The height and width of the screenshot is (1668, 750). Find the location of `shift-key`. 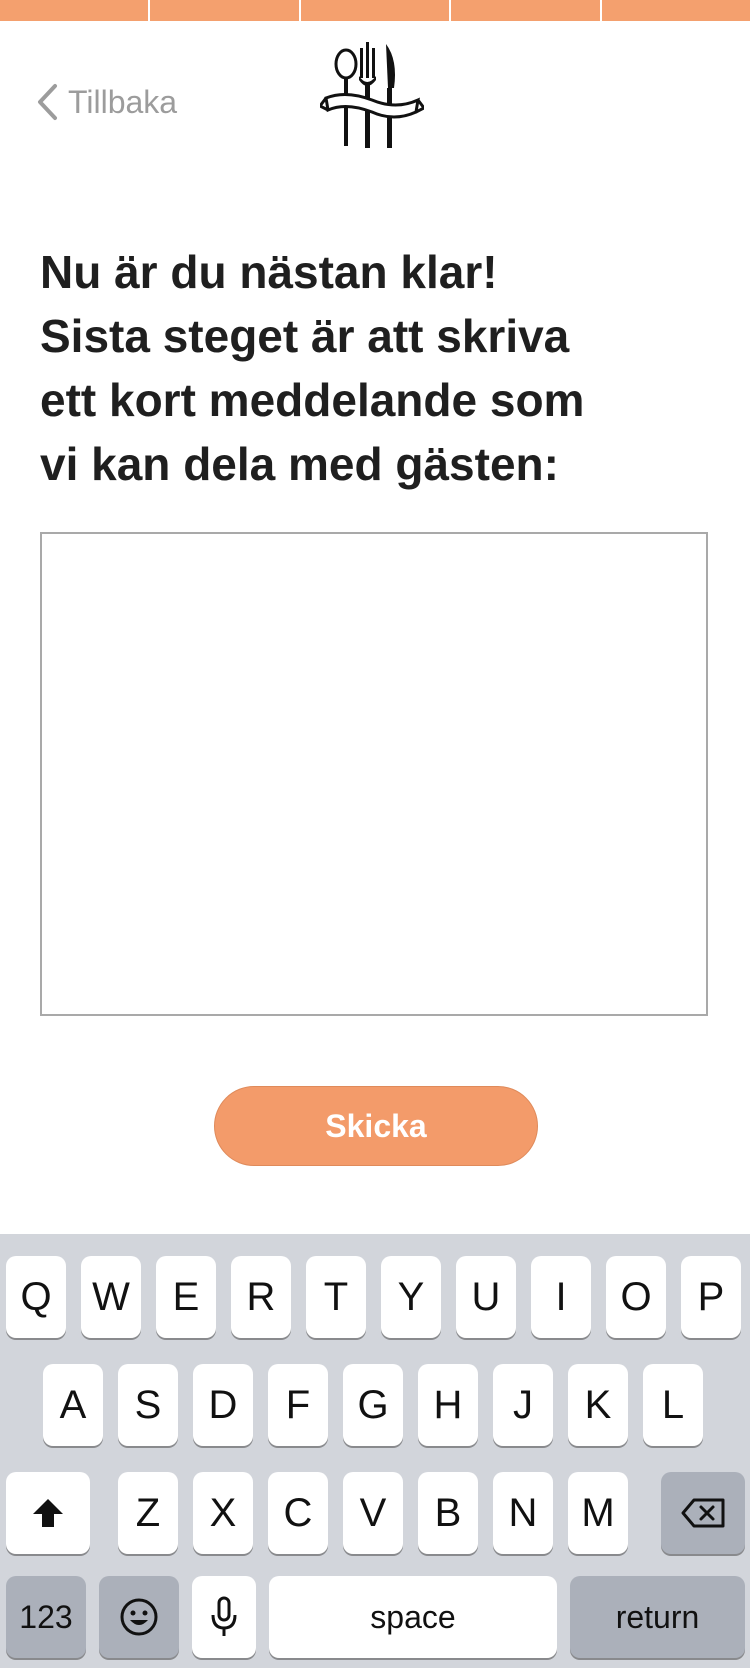

shift-key is located at coordinates (48, 1513).